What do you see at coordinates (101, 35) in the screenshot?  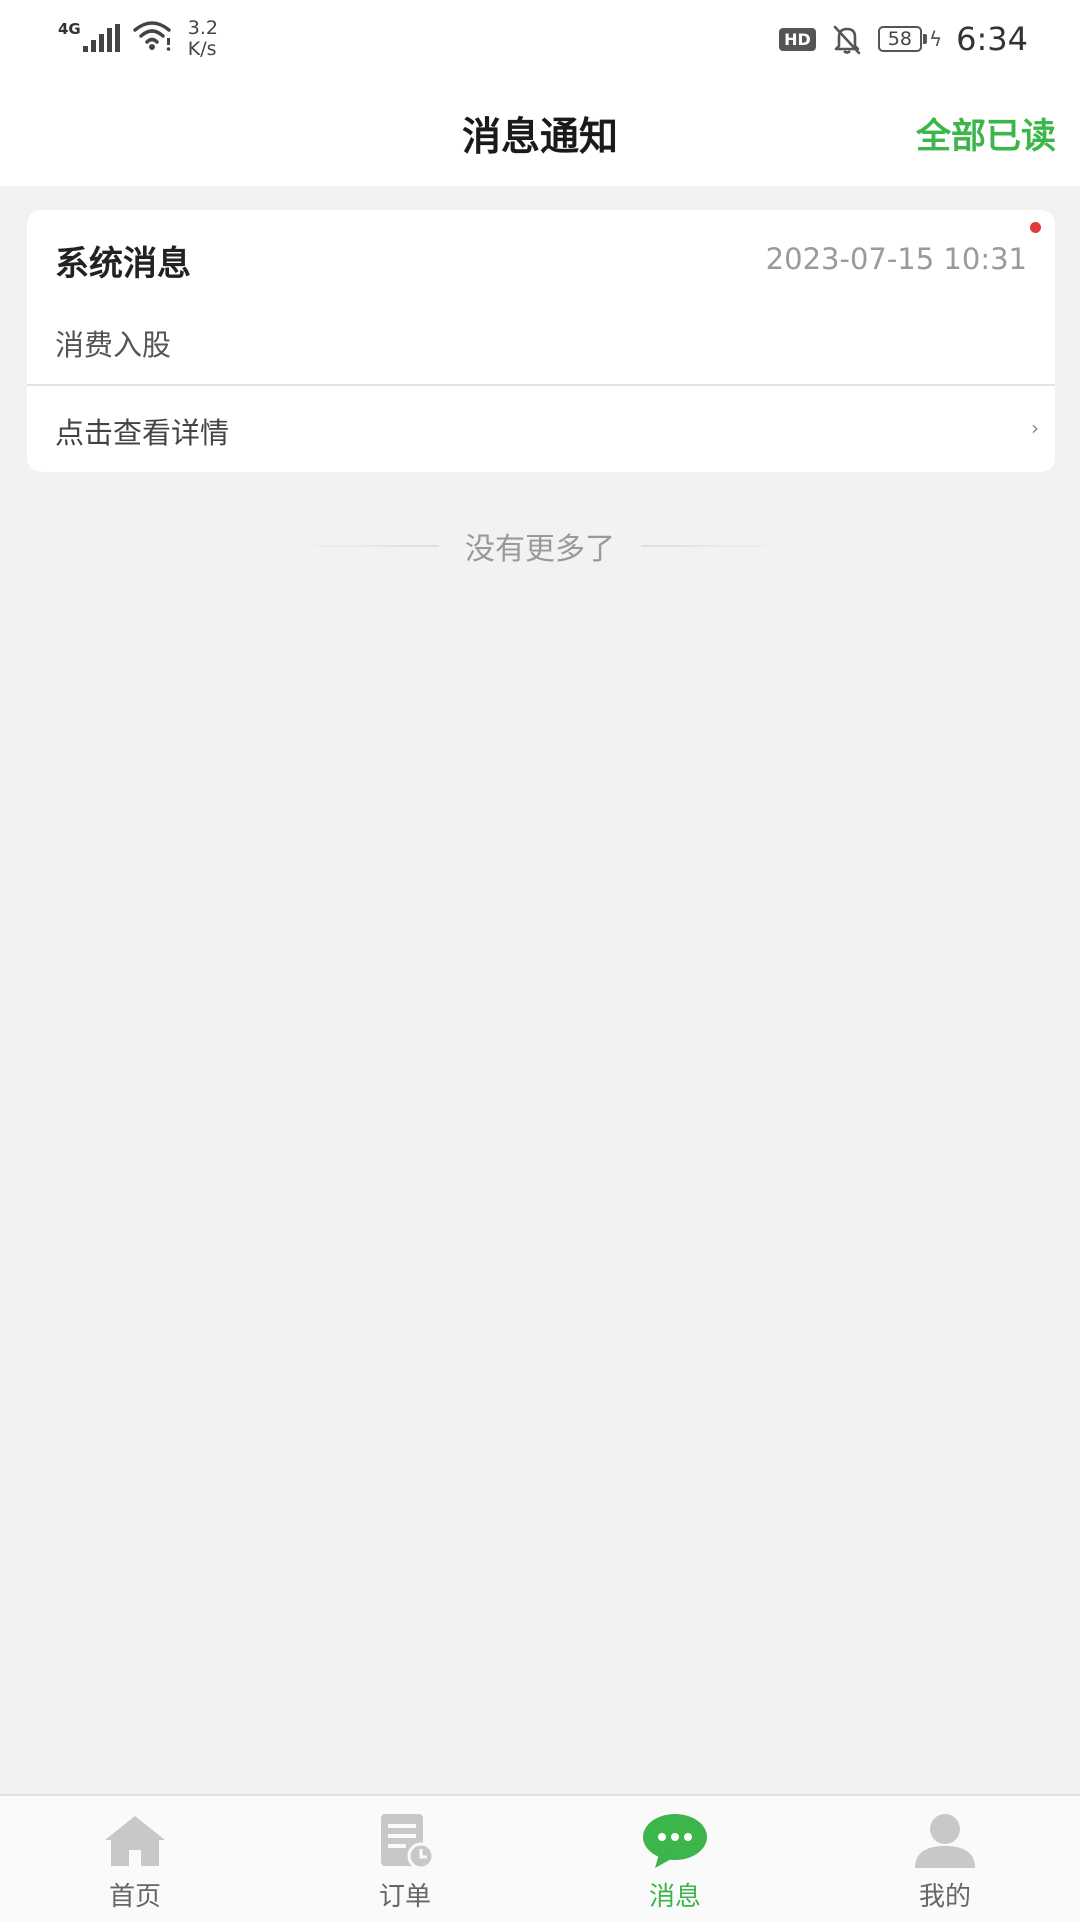 I see `signal-icon` at bounding box center [101, 35].